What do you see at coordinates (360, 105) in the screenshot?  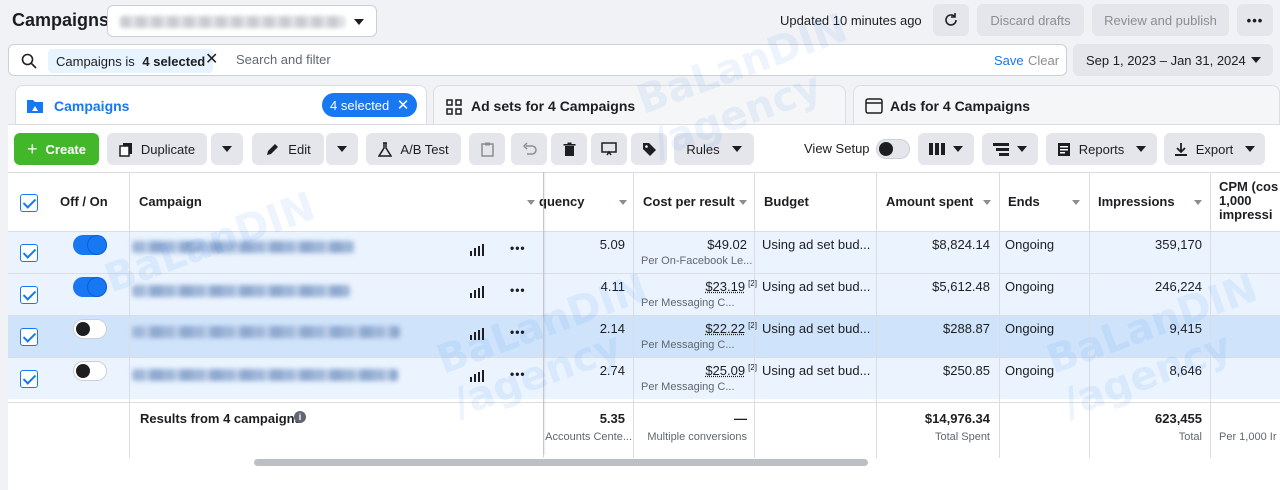 I see `selected-count-label: 4 selected` at bounding box center [360, 105].